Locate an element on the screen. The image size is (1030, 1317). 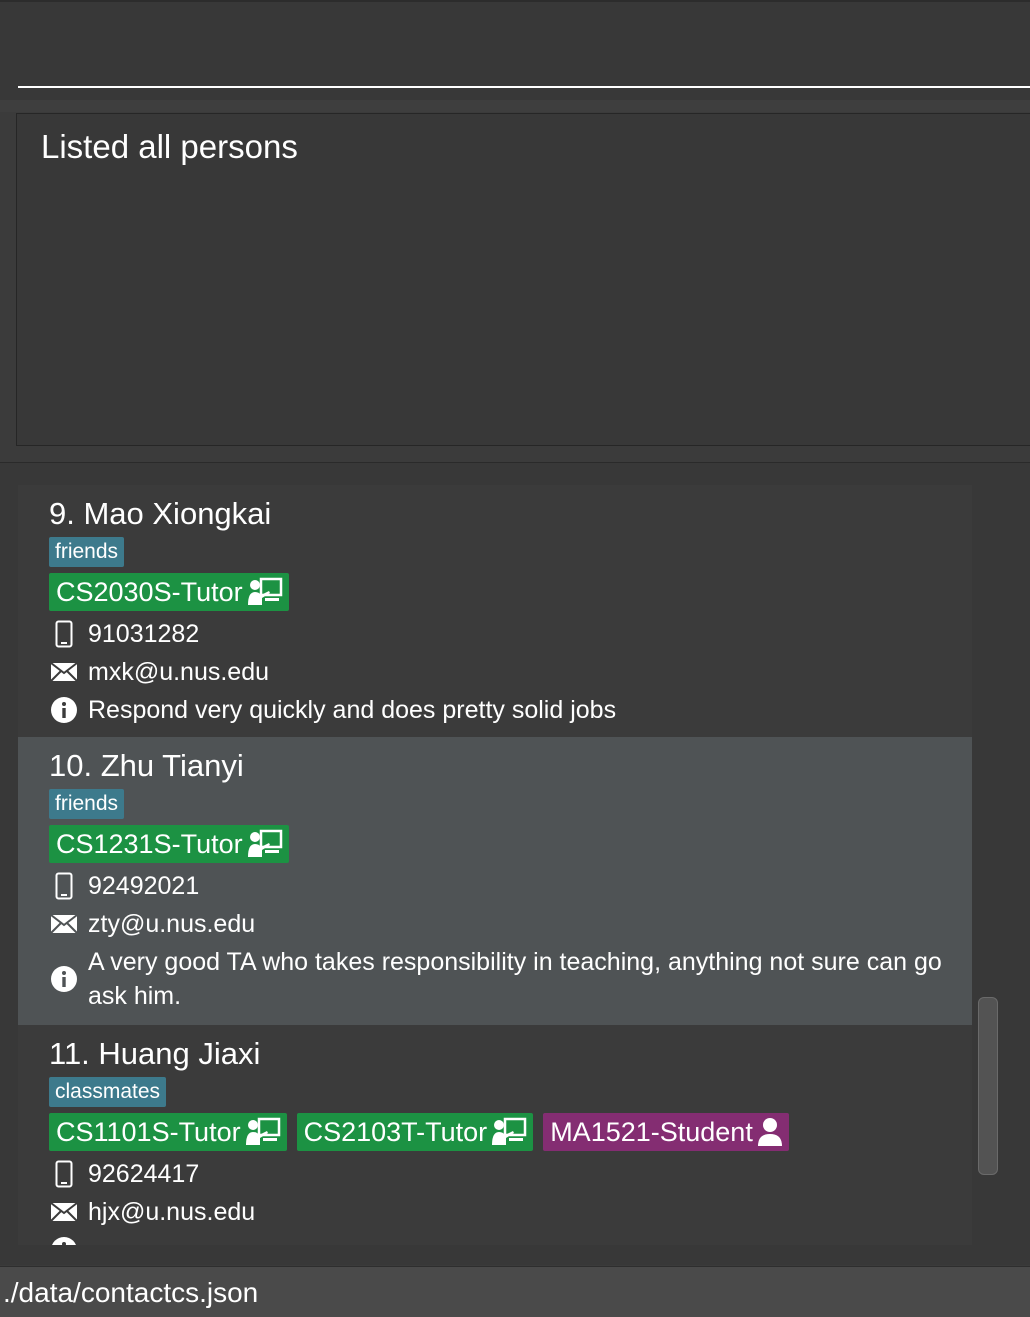
split-divider is located at coordinates (515, 106).